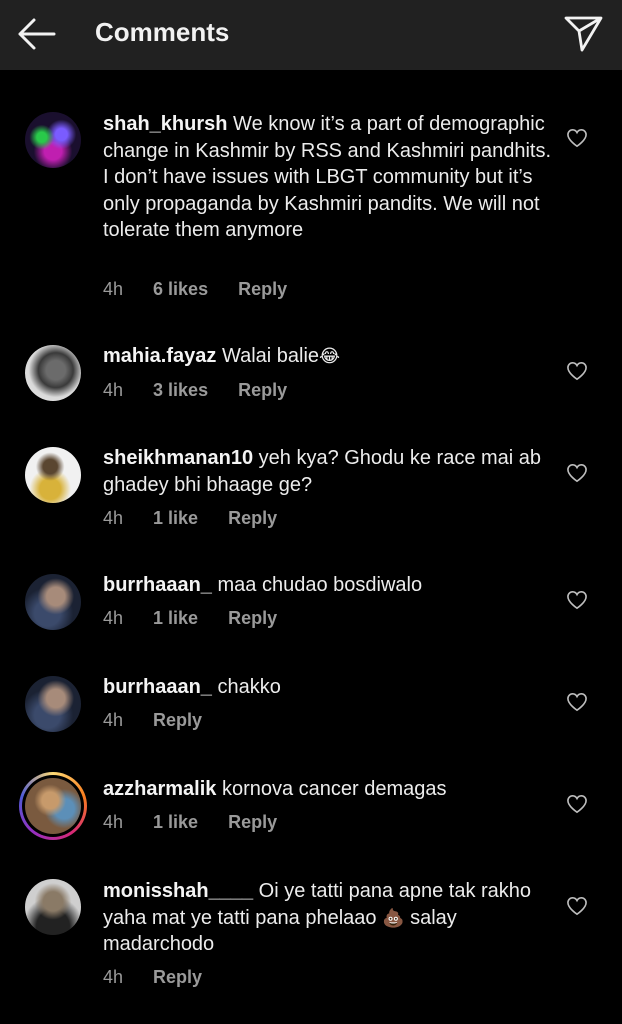 The height and width of the screenshot is (1024, 622). Describe the element at coordinates (328, 687) in the screenshot. I see `comment-text: burrhaaan_ chakko` at that location.